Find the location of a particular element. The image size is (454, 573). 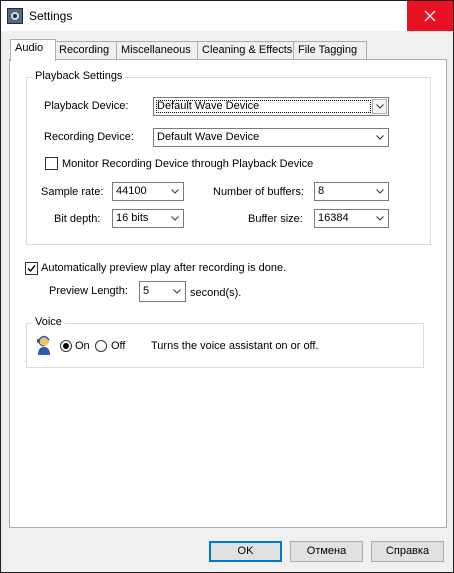

tab-file-tagging: File Tagging is located at coordinates (330, 50).